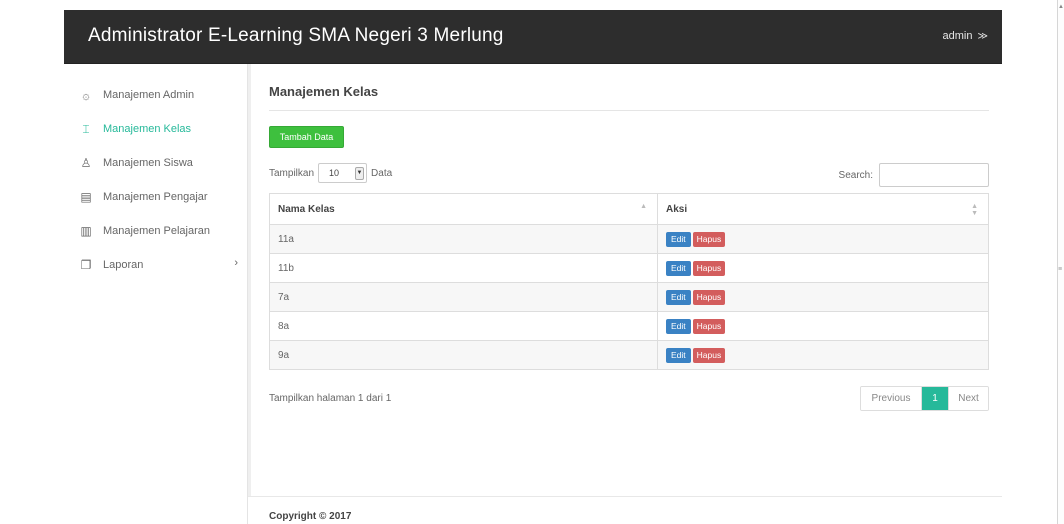 The image size is (1064, 524). I want to click on cell-nama-kelas: 8a, so click(463, 326).